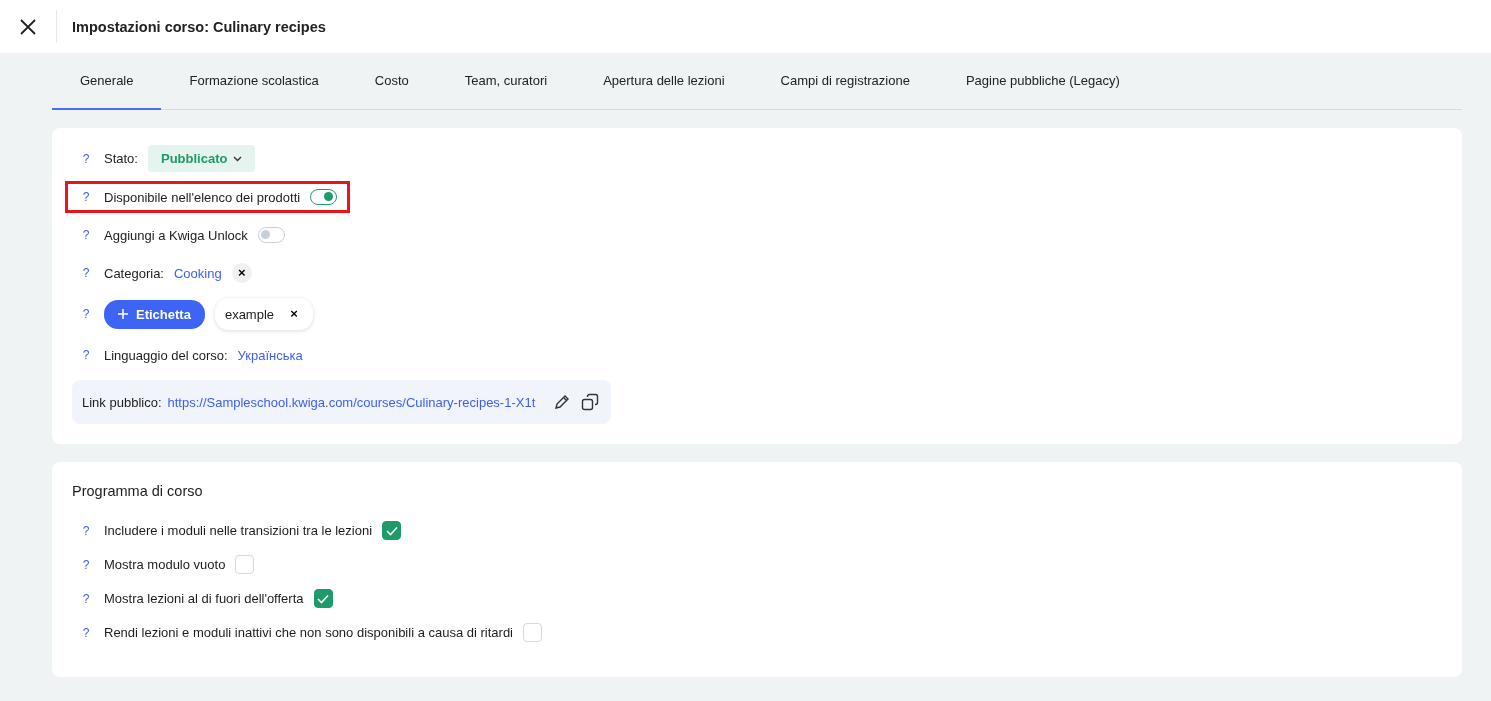  Describe the element at coordinates (270, 355) in the screenshot. I see `language-link: Українська` at that location.